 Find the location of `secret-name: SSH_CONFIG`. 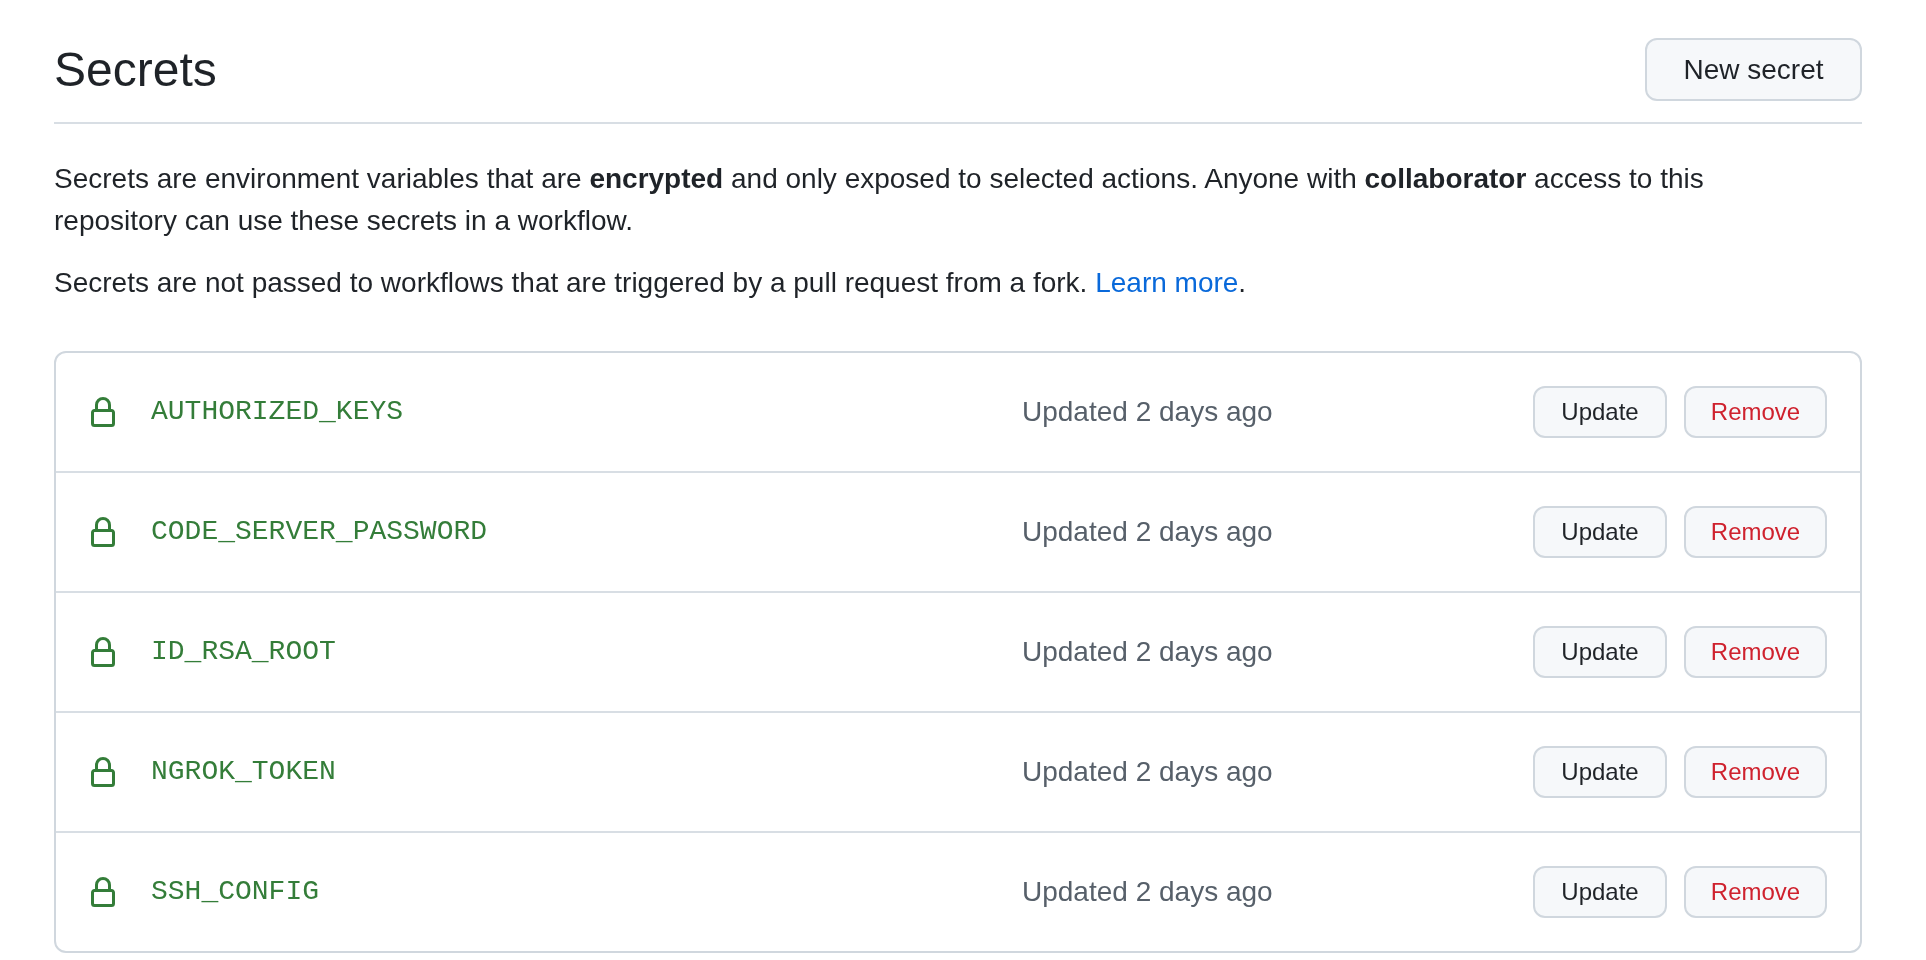

secret-name: SSH_CONFIG is located at coordinates (236, 892).